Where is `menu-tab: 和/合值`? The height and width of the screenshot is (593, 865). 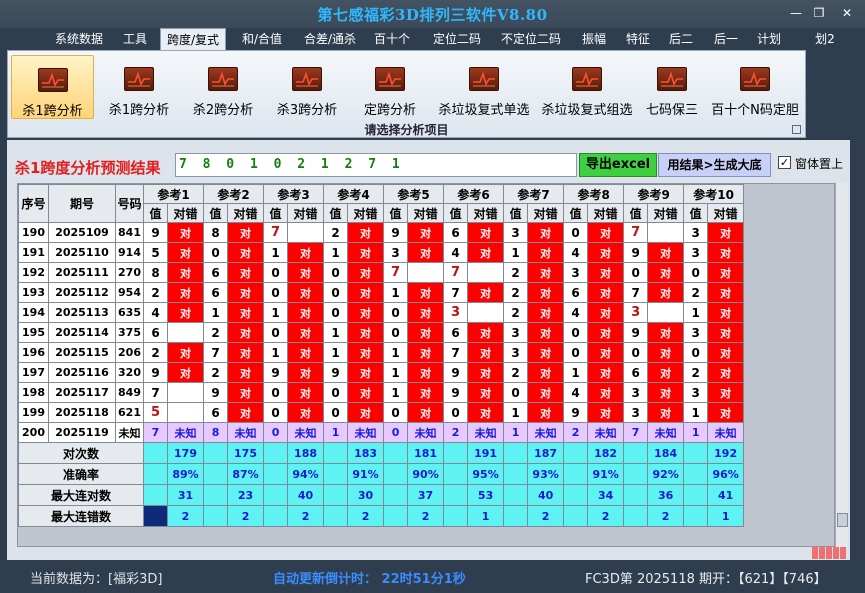 menu-tab: 和/合值 is located at coordinates (262, 39).